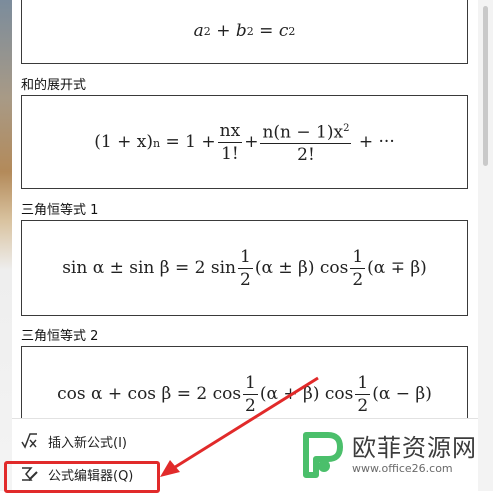  Describe the element at coordinates (239, 426) in the screenshot. I see `annotation-arrow-icon` at that location.